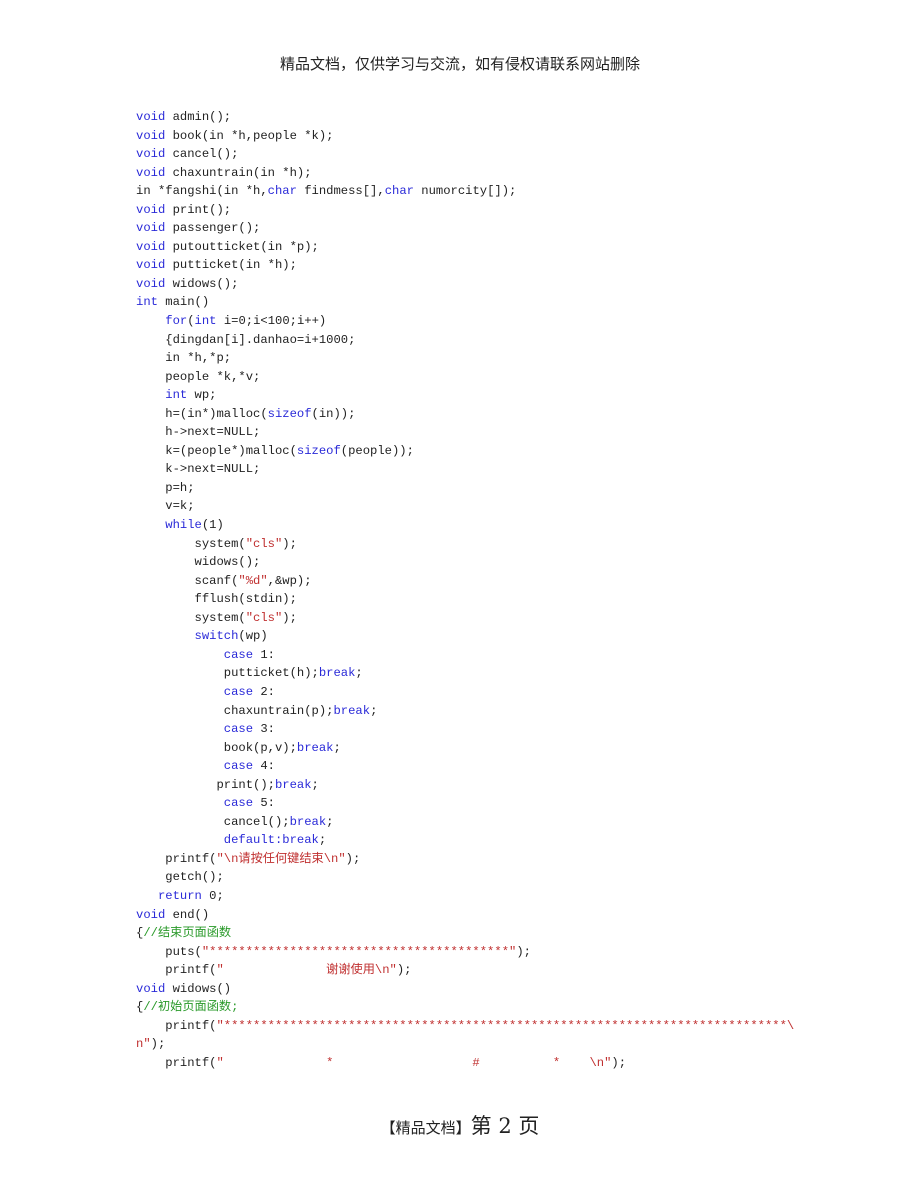  What do you see at coordinates (465, 488) in the screenshot?
I see `code-line: p=h;` at bounding box center [465, 488].